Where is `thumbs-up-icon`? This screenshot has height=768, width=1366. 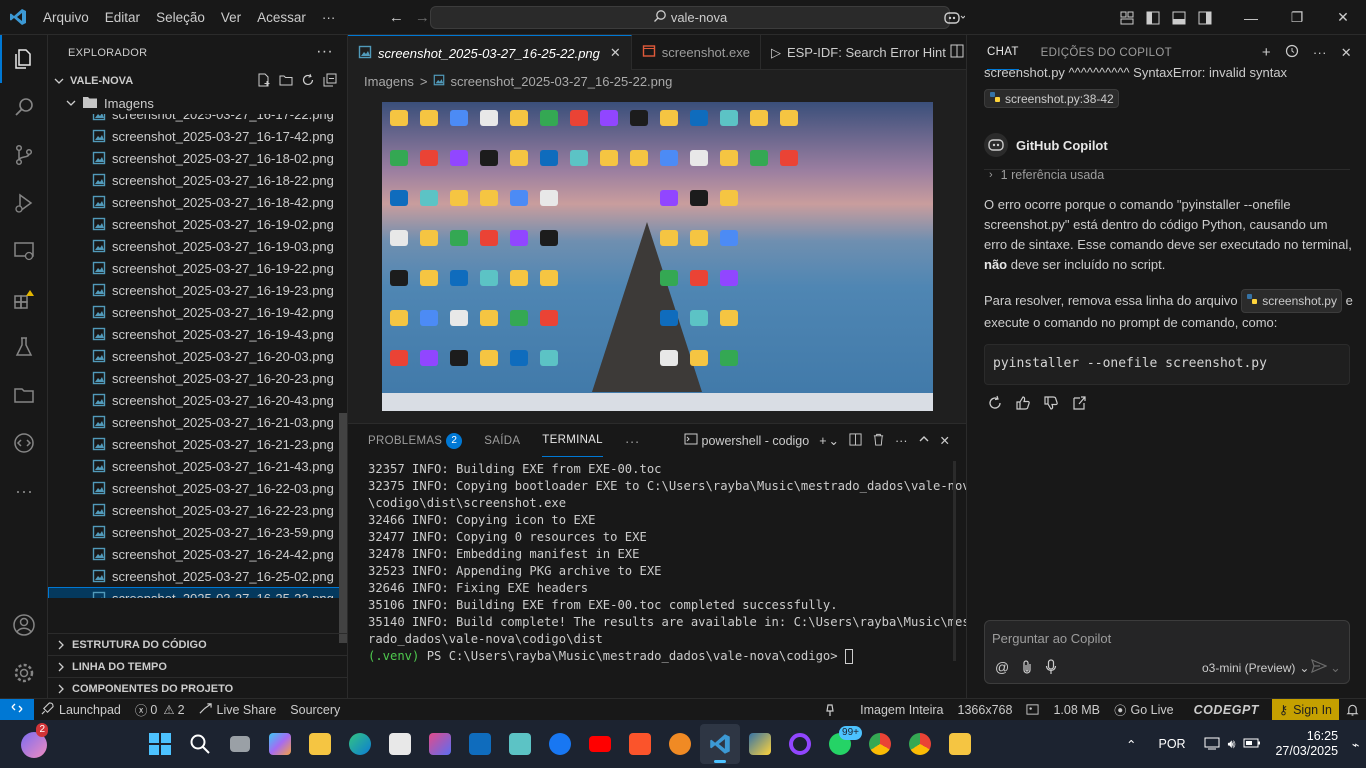 thumbs-up-icon is located at coordinates (1023, 404).